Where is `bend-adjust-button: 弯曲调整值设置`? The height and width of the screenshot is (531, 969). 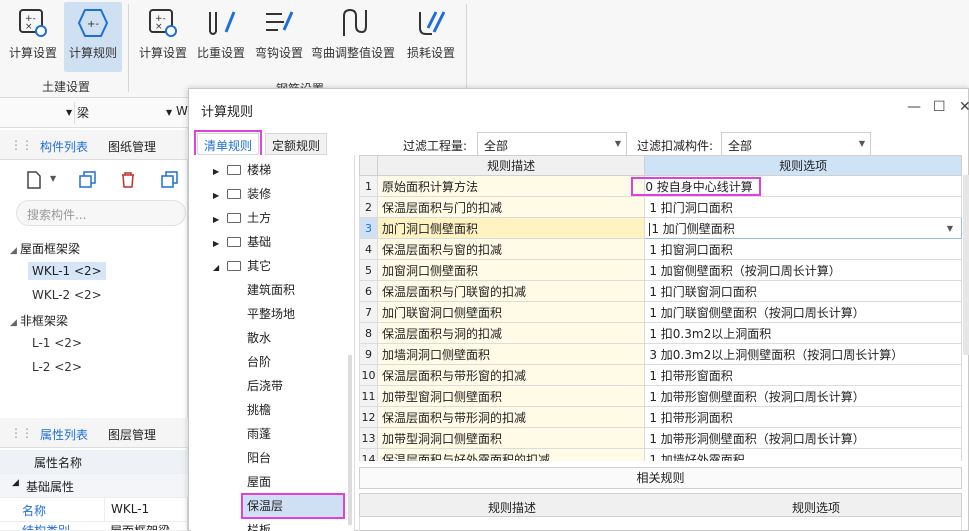 bend-adjust-button: 弯曲调整值设置 is located at coordinates (353, 37).